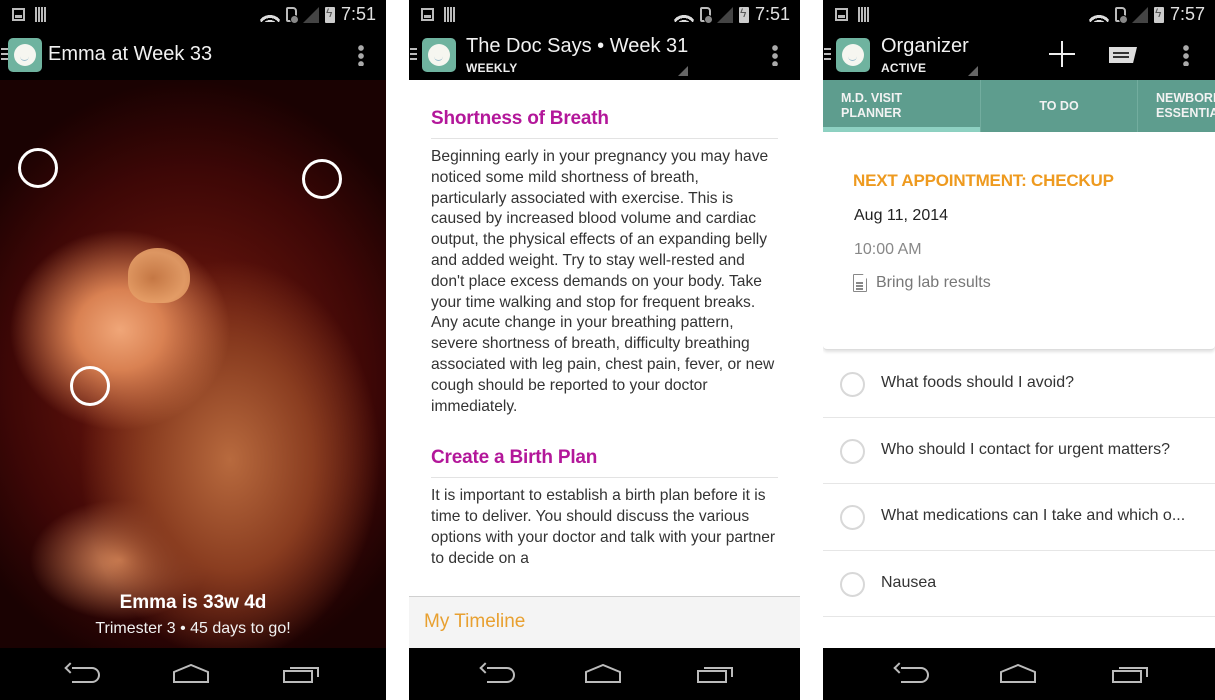 The width and height of the screenshot is (1215, 700). Describe the element at coordinates (577, 46) in the screenshot. I see `action-bar-title: The Doc Says • Week 31` at that location.